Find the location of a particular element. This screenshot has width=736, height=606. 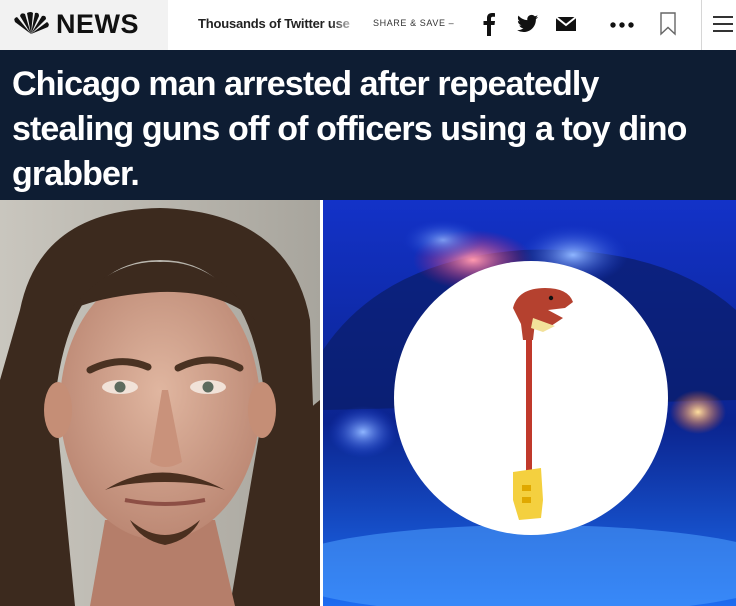

brand-logo: NEWS is located at coordinates (84, 25).